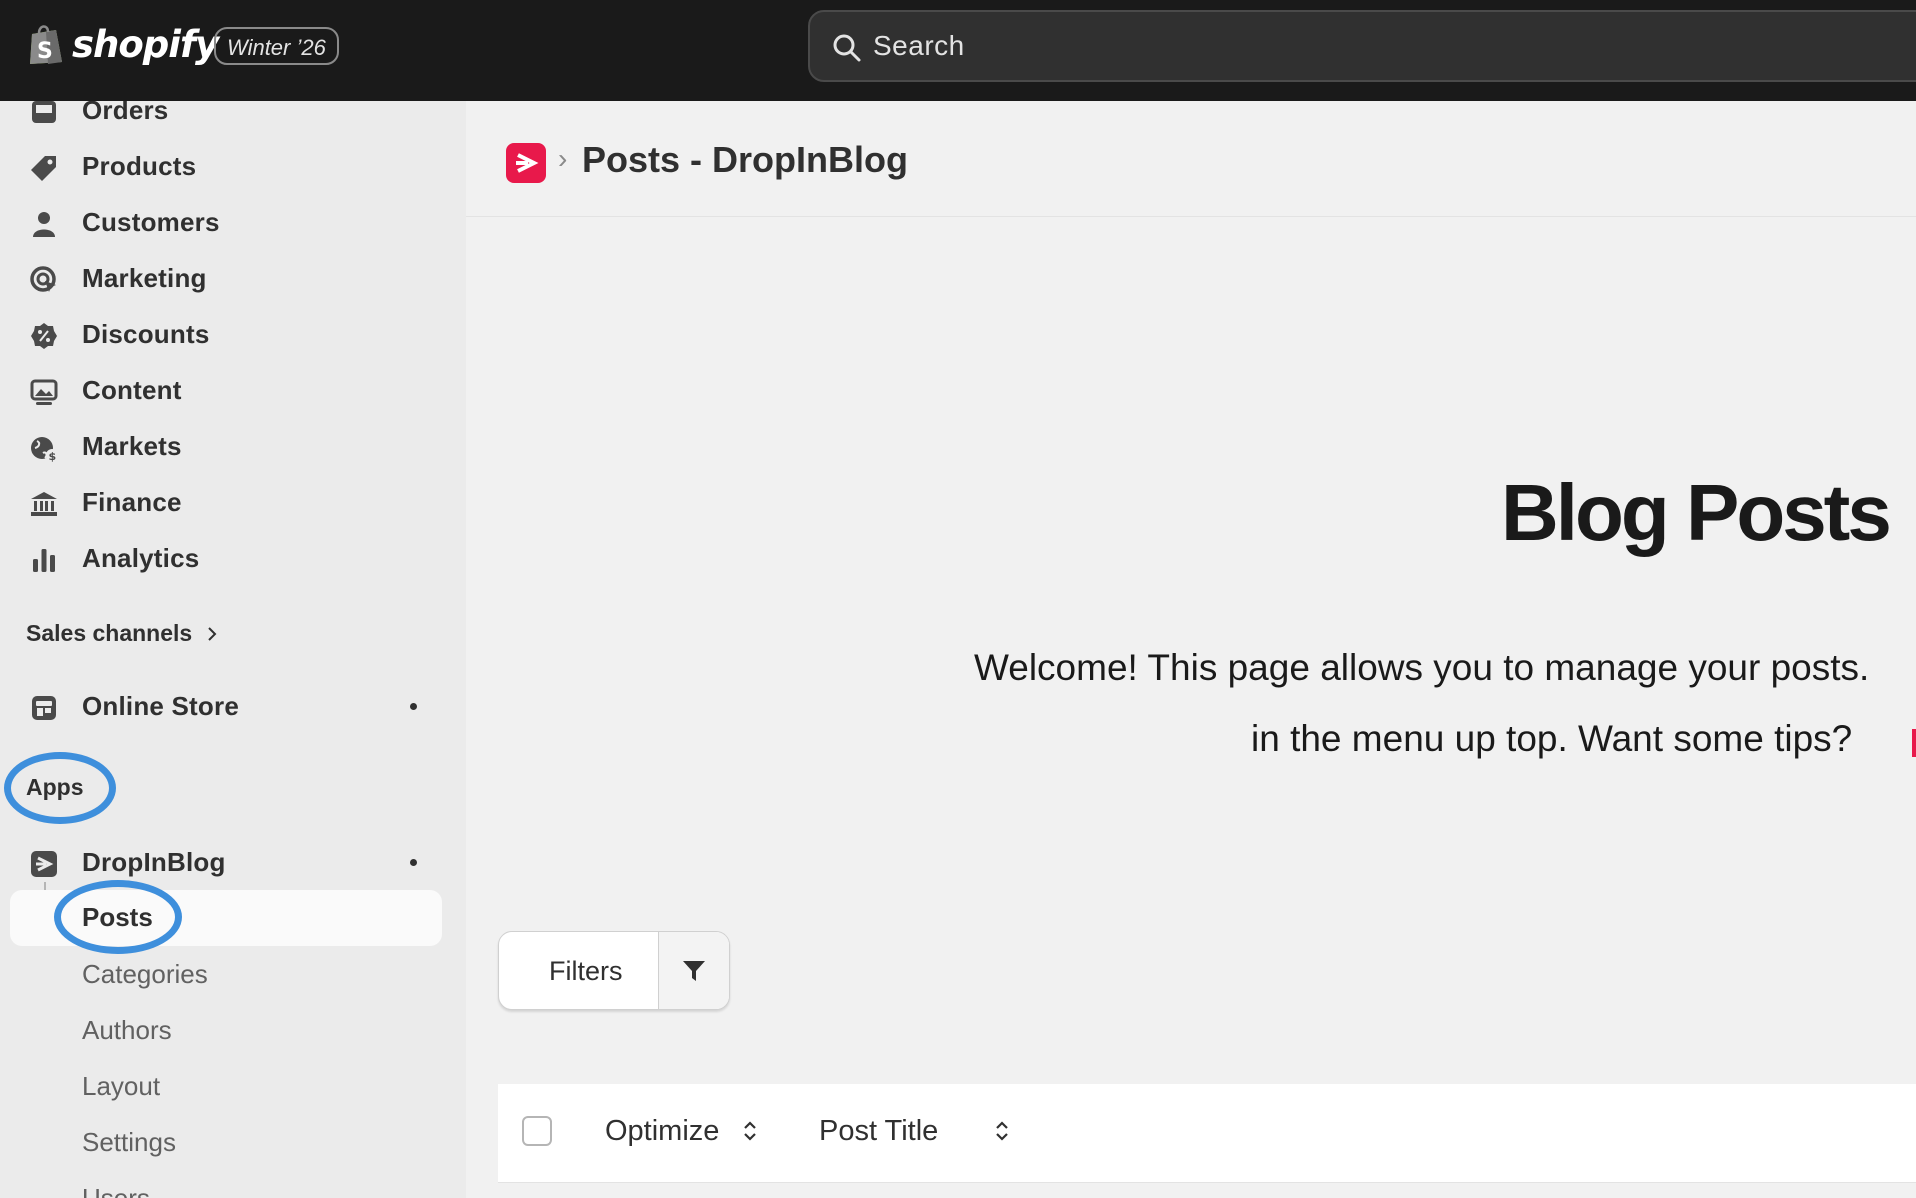 Image resolution: width=1916 pixels, height=1198 pixels. I want to click on sidebar-subitem-users: Users, so click(116, 1190).